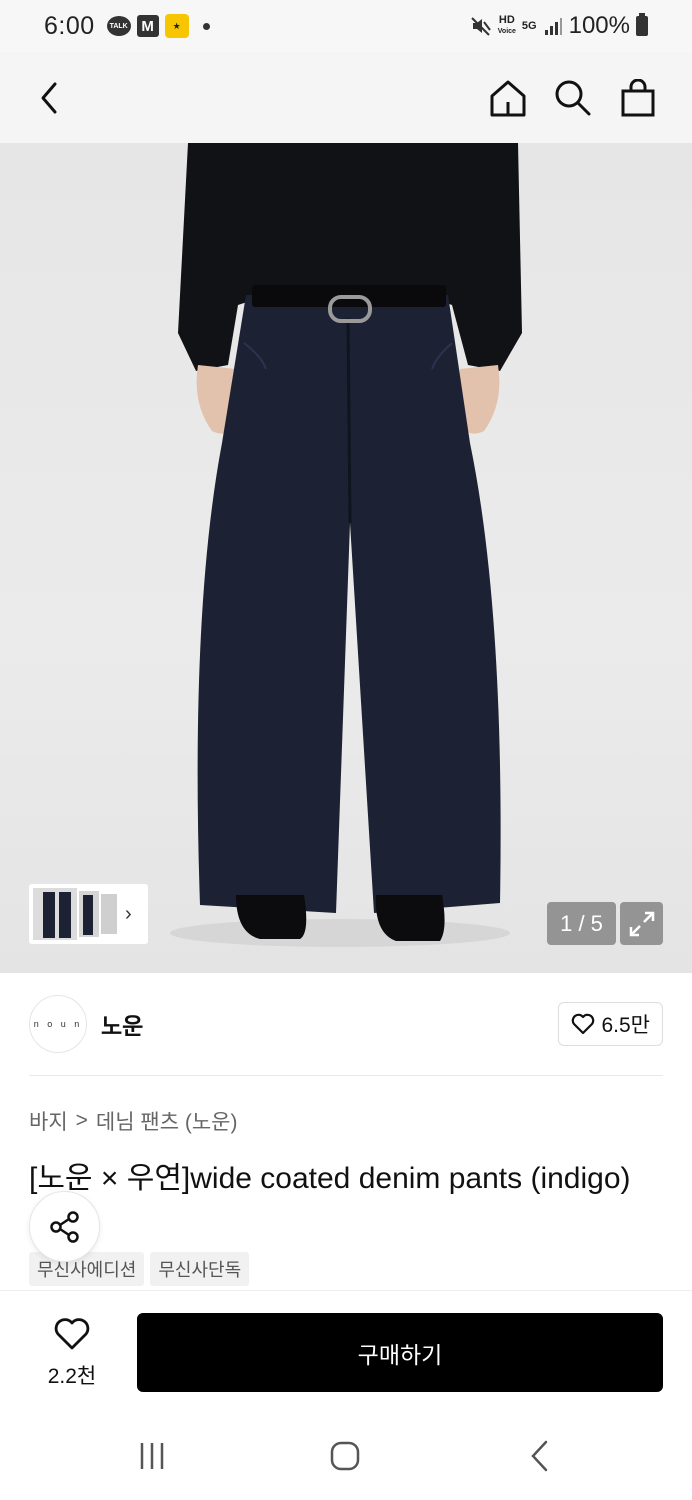  What do you see at coordinates (48, 1121) in the screenshot?
I see `breadcrumb-category: 바지` at bounding box center [48, 1121].